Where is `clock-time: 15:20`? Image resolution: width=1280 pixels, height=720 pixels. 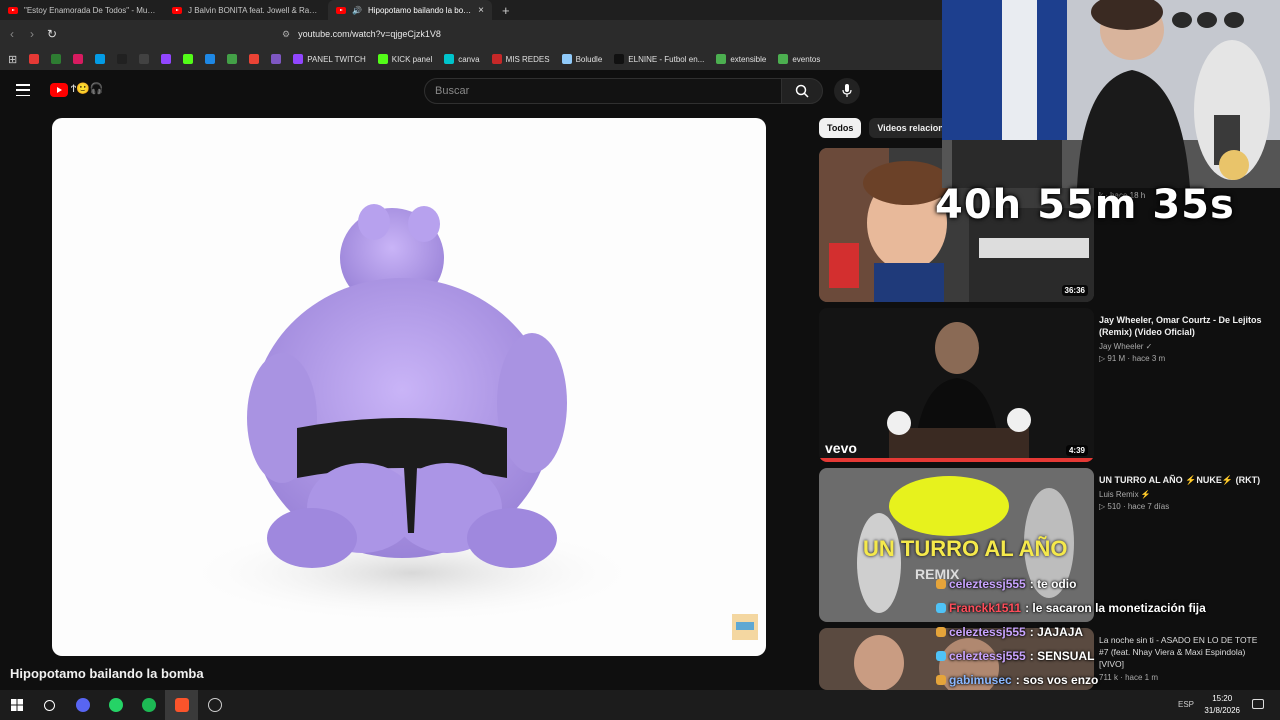 clock-time: 15:20 is located at coordinates (1222, 698).